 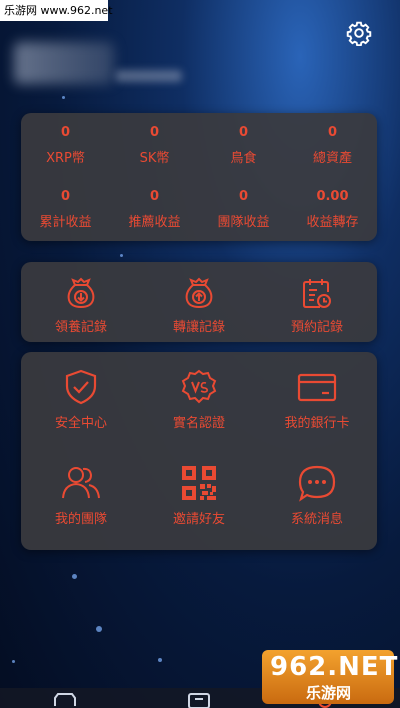 I want to click on records-label: 轉讓記錄, so click(x=198, y=327).